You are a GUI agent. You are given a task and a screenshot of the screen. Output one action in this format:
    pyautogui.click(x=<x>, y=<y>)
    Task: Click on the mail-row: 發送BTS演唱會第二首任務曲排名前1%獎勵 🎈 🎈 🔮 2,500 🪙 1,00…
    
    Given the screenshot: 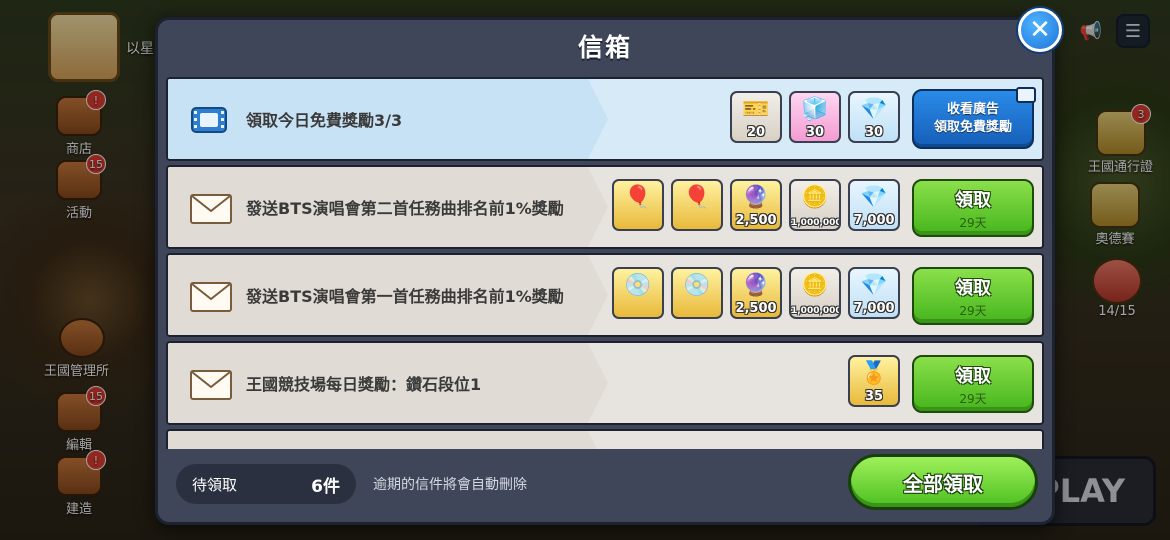 What is the action you would take?
    pyautogui.click(x=605, y=207)
    